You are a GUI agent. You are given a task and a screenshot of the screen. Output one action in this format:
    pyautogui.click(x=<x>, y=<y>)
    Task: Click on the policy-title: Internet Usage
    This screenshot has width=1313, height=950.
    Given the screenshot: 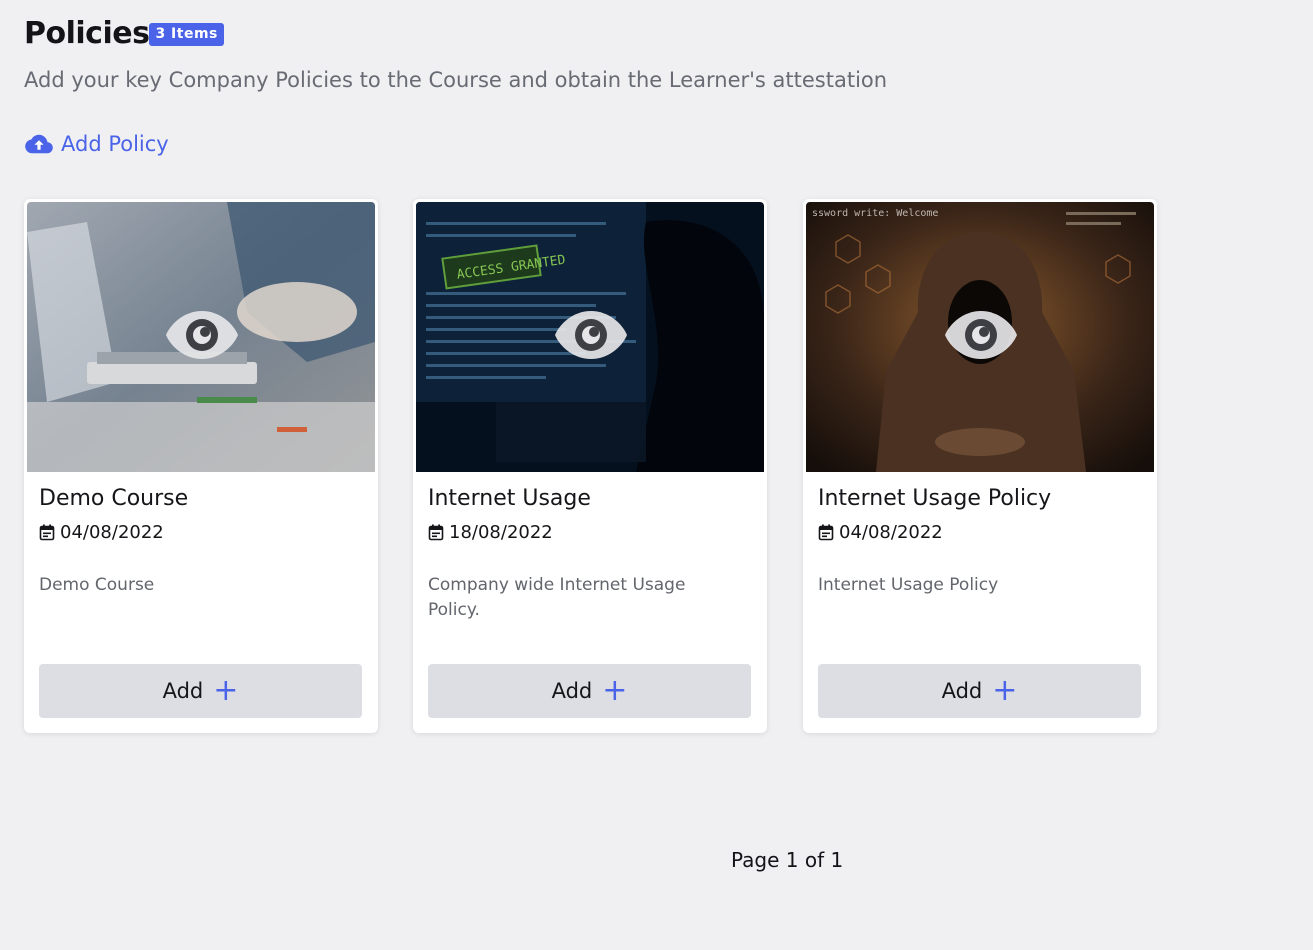 What is the action you would take?
    pyautogui.click(x=509, y=498)
    